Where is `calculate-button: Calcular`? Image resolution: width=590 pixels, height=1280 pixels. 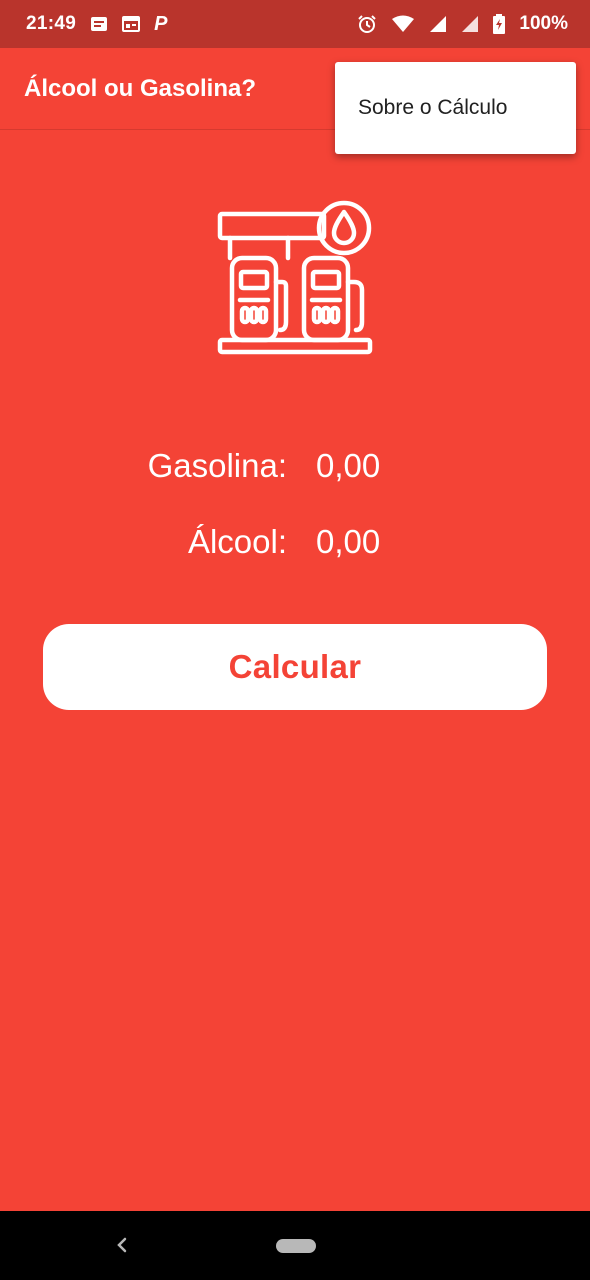
calculate-button: Calcular is located at coordinates (295, 667).